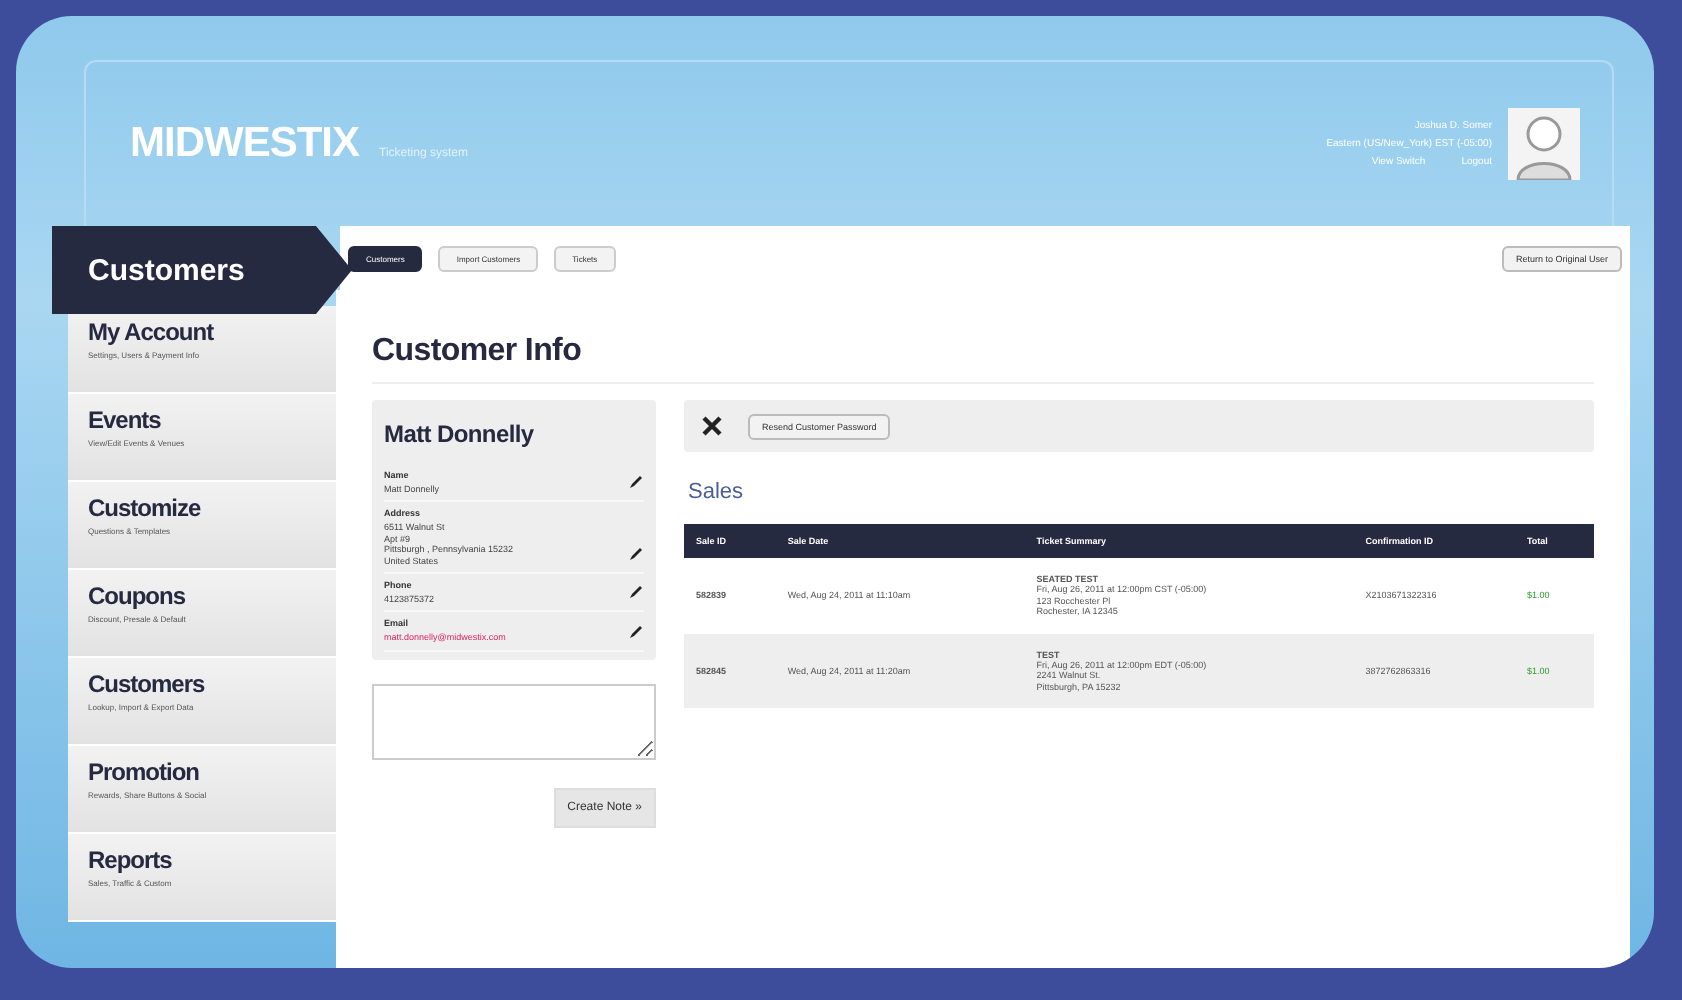  What do you see at coordinates (202, 270) in the screenshot?
I see `section-title: Customers` at bounding box center [202, 270].